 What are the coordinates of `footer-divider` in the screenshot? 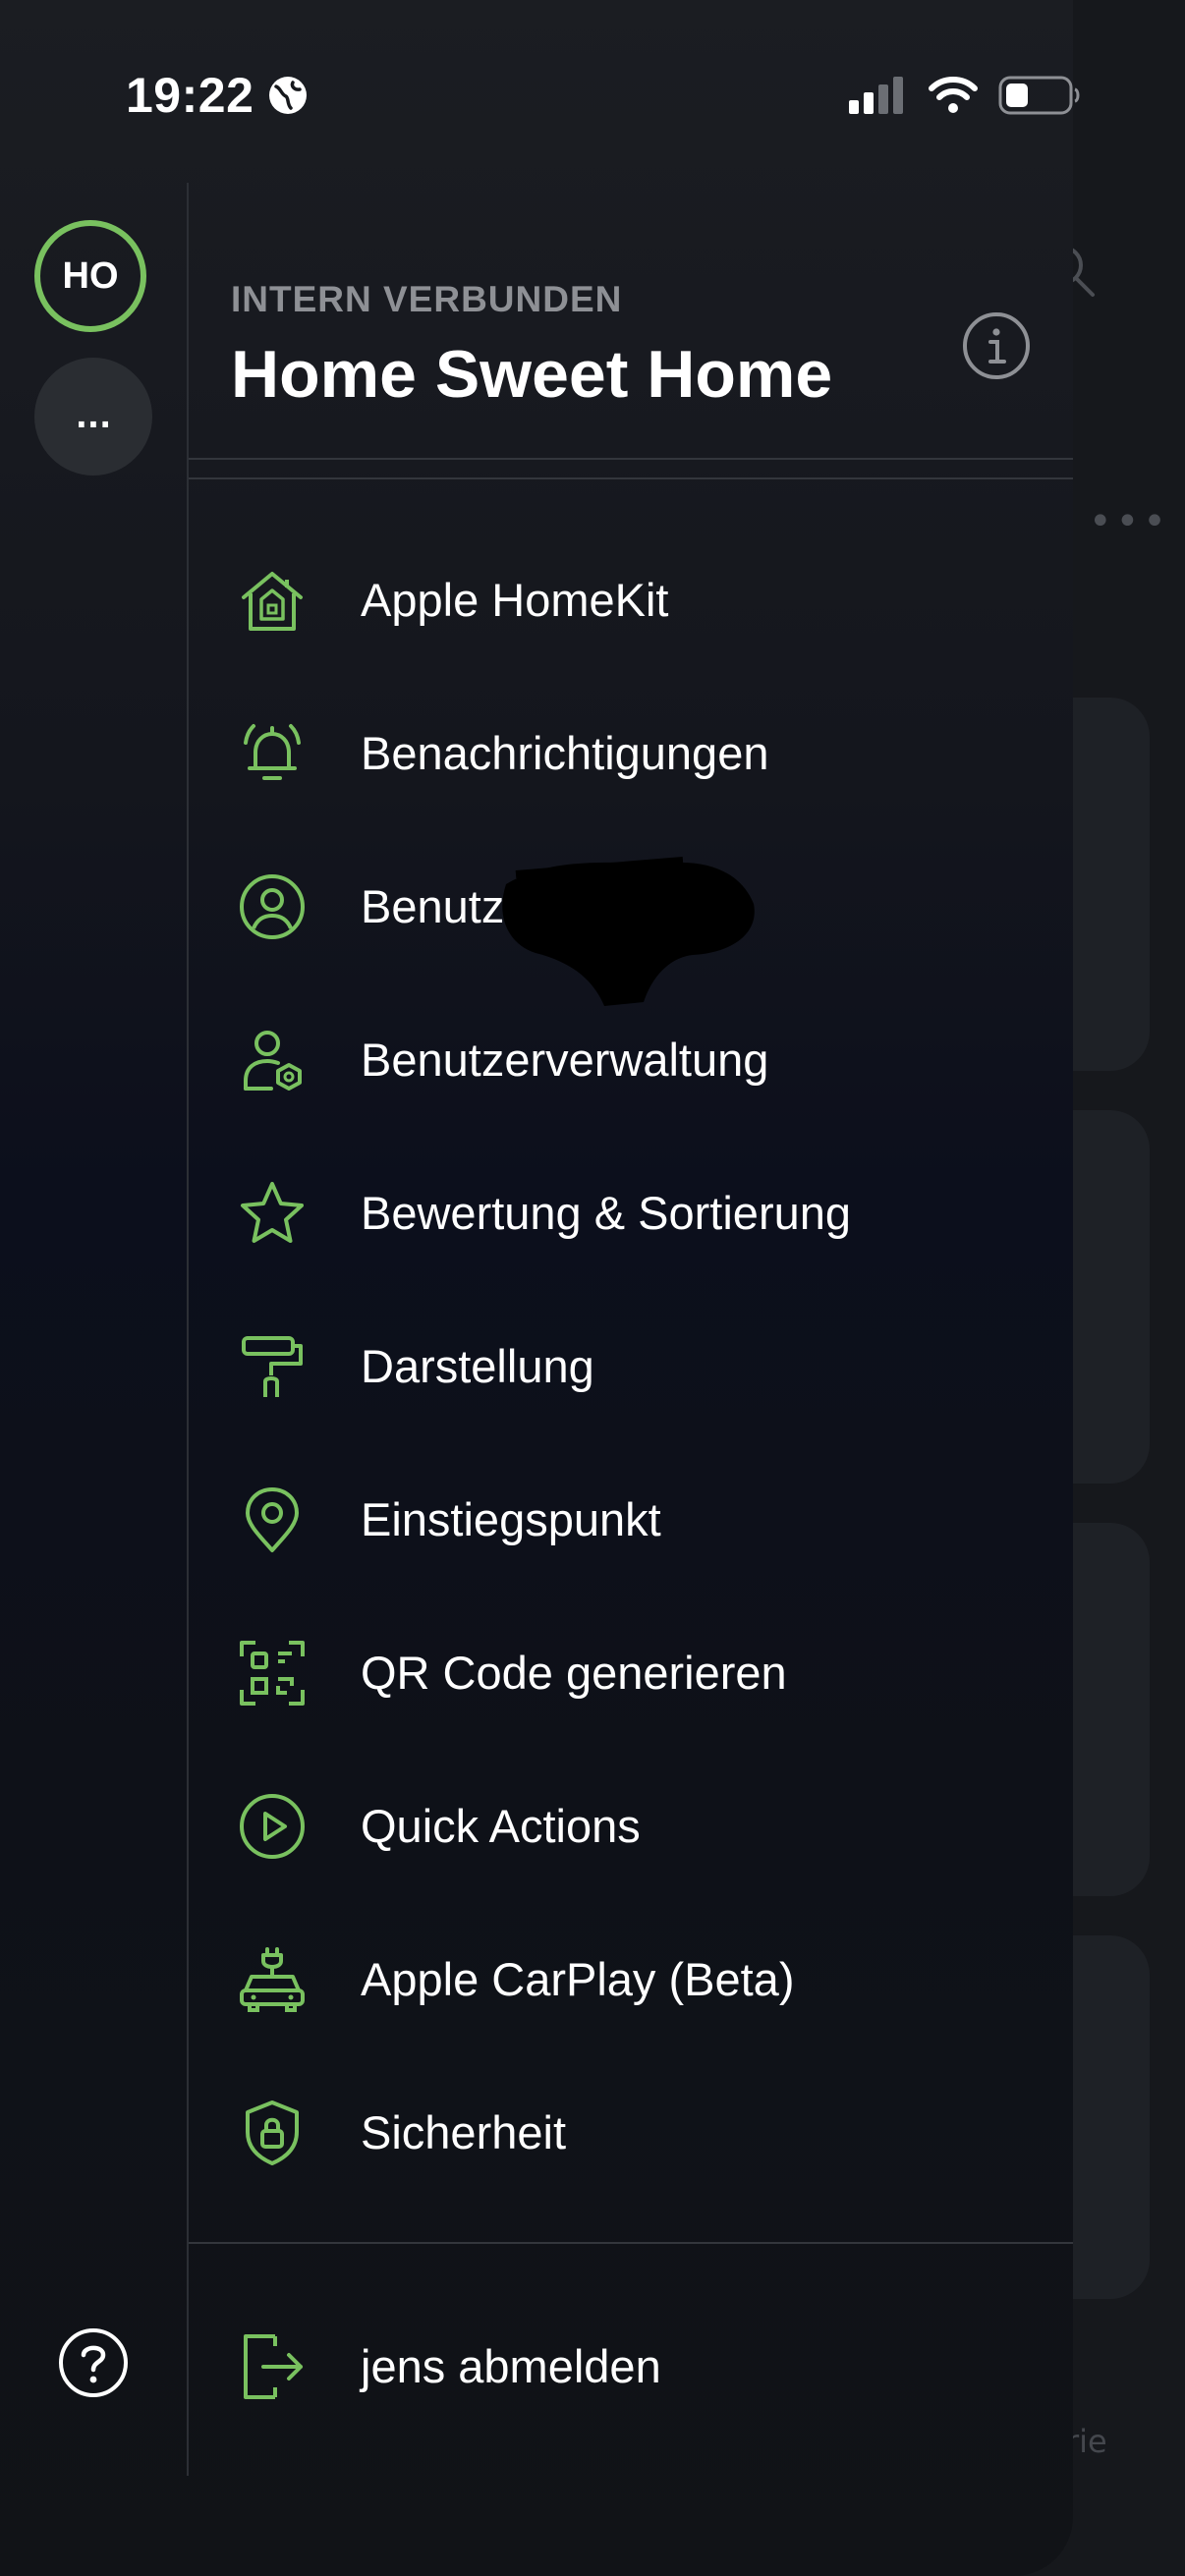 It's located at (631, 2243).